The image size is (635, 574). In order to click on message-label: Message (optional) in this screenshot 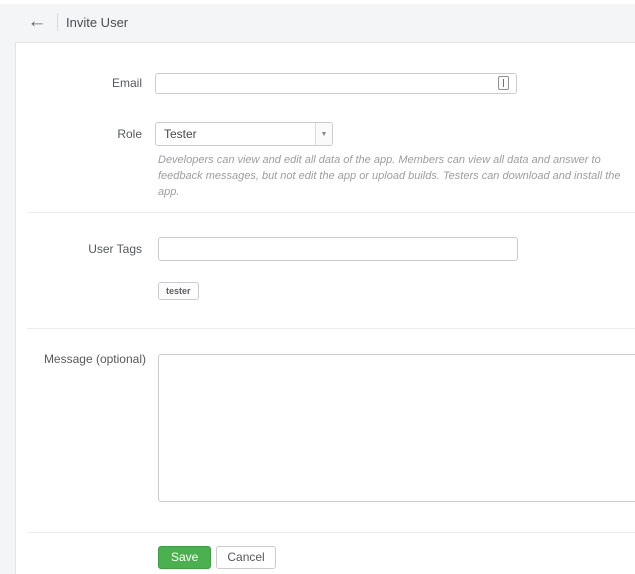, I will do `click(94, 359)`.